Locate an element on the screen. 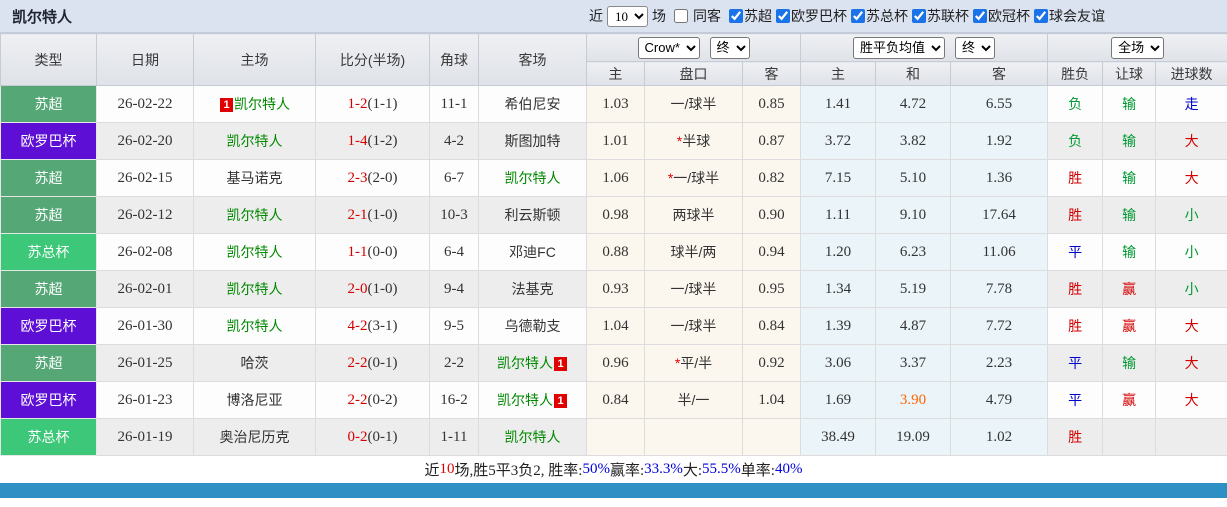 The height and width of the screenshot is (507, 1227). date-cell: 26-01-23 is located at coordinates (145, 400).